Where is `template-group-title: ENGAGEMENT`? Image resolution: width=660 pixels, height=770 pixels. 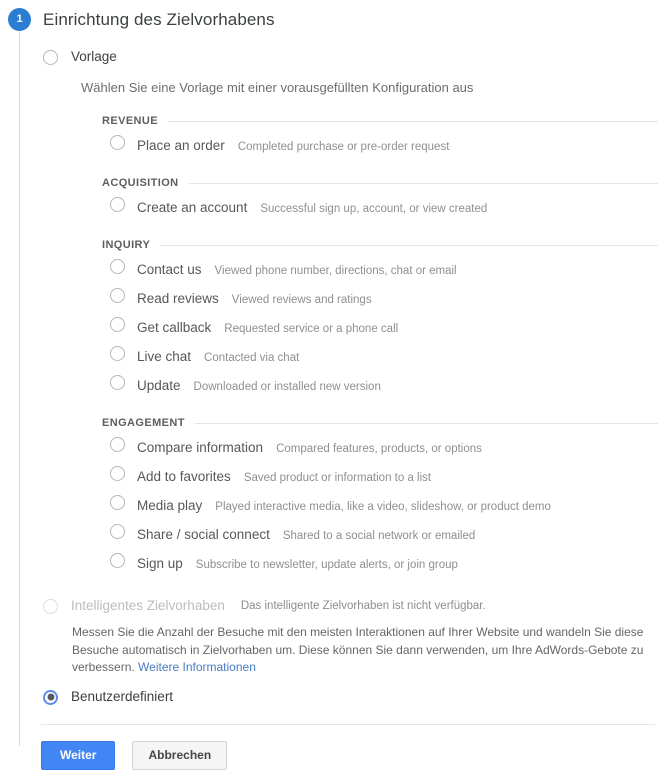
template-group-title: ENGAGEMENT is located at coordinates (143, 423).